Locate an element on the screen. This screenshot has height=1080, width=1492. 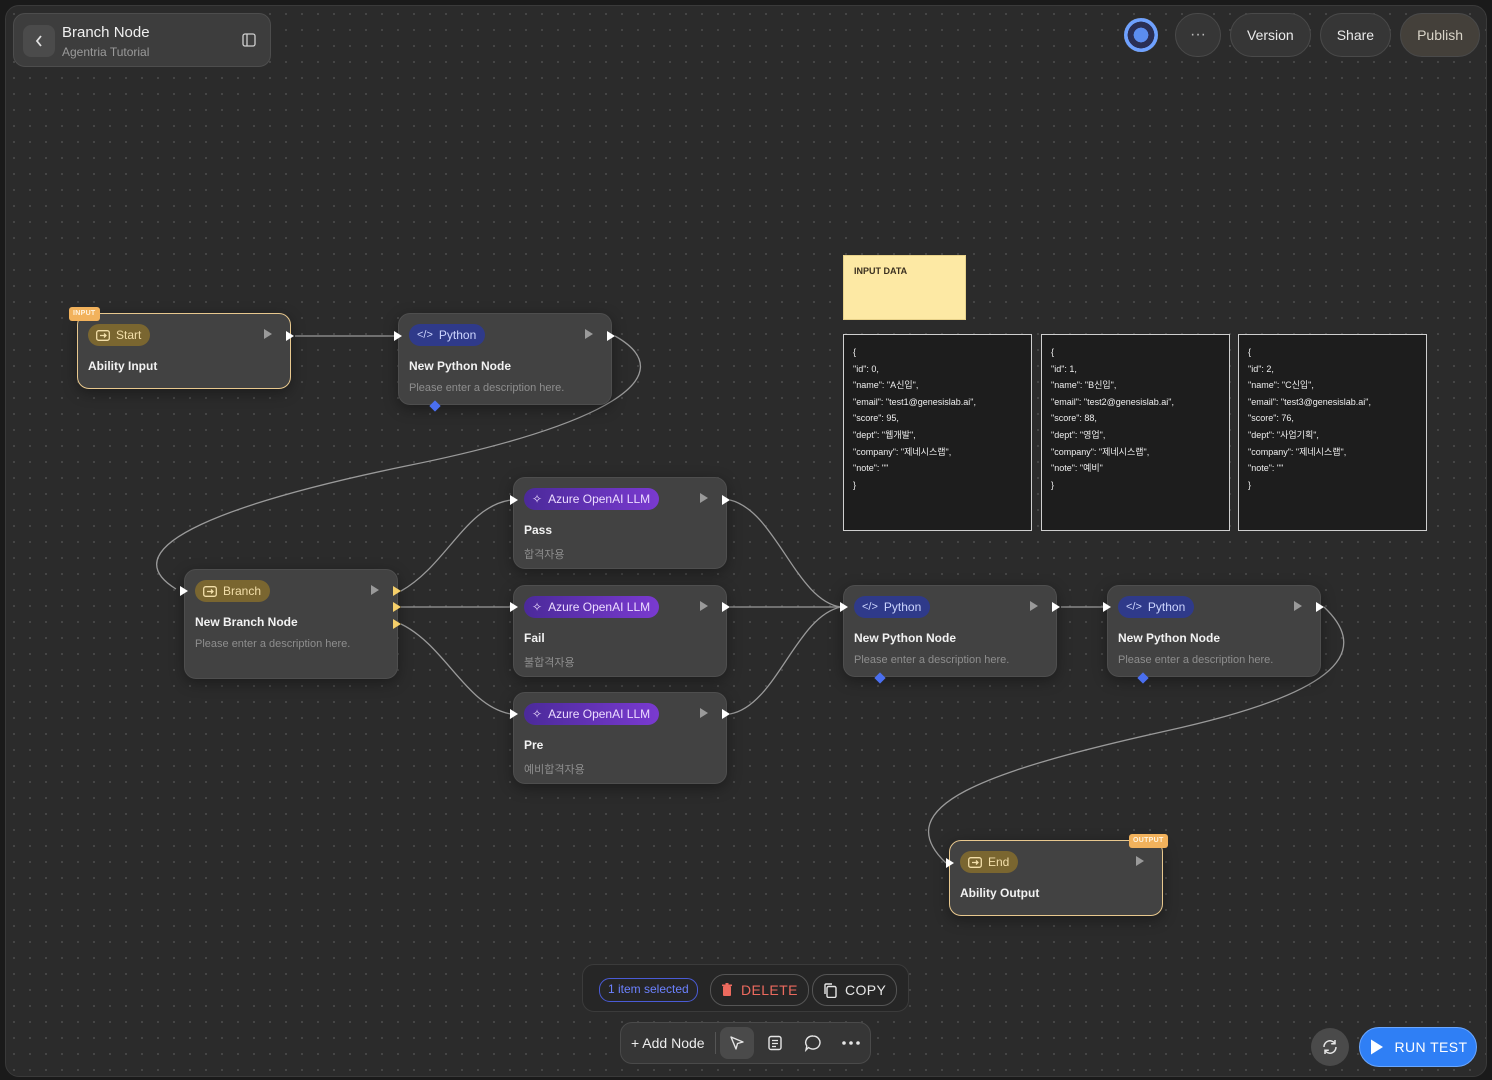
copy-button: COPY is located at coordinates (855, 990).